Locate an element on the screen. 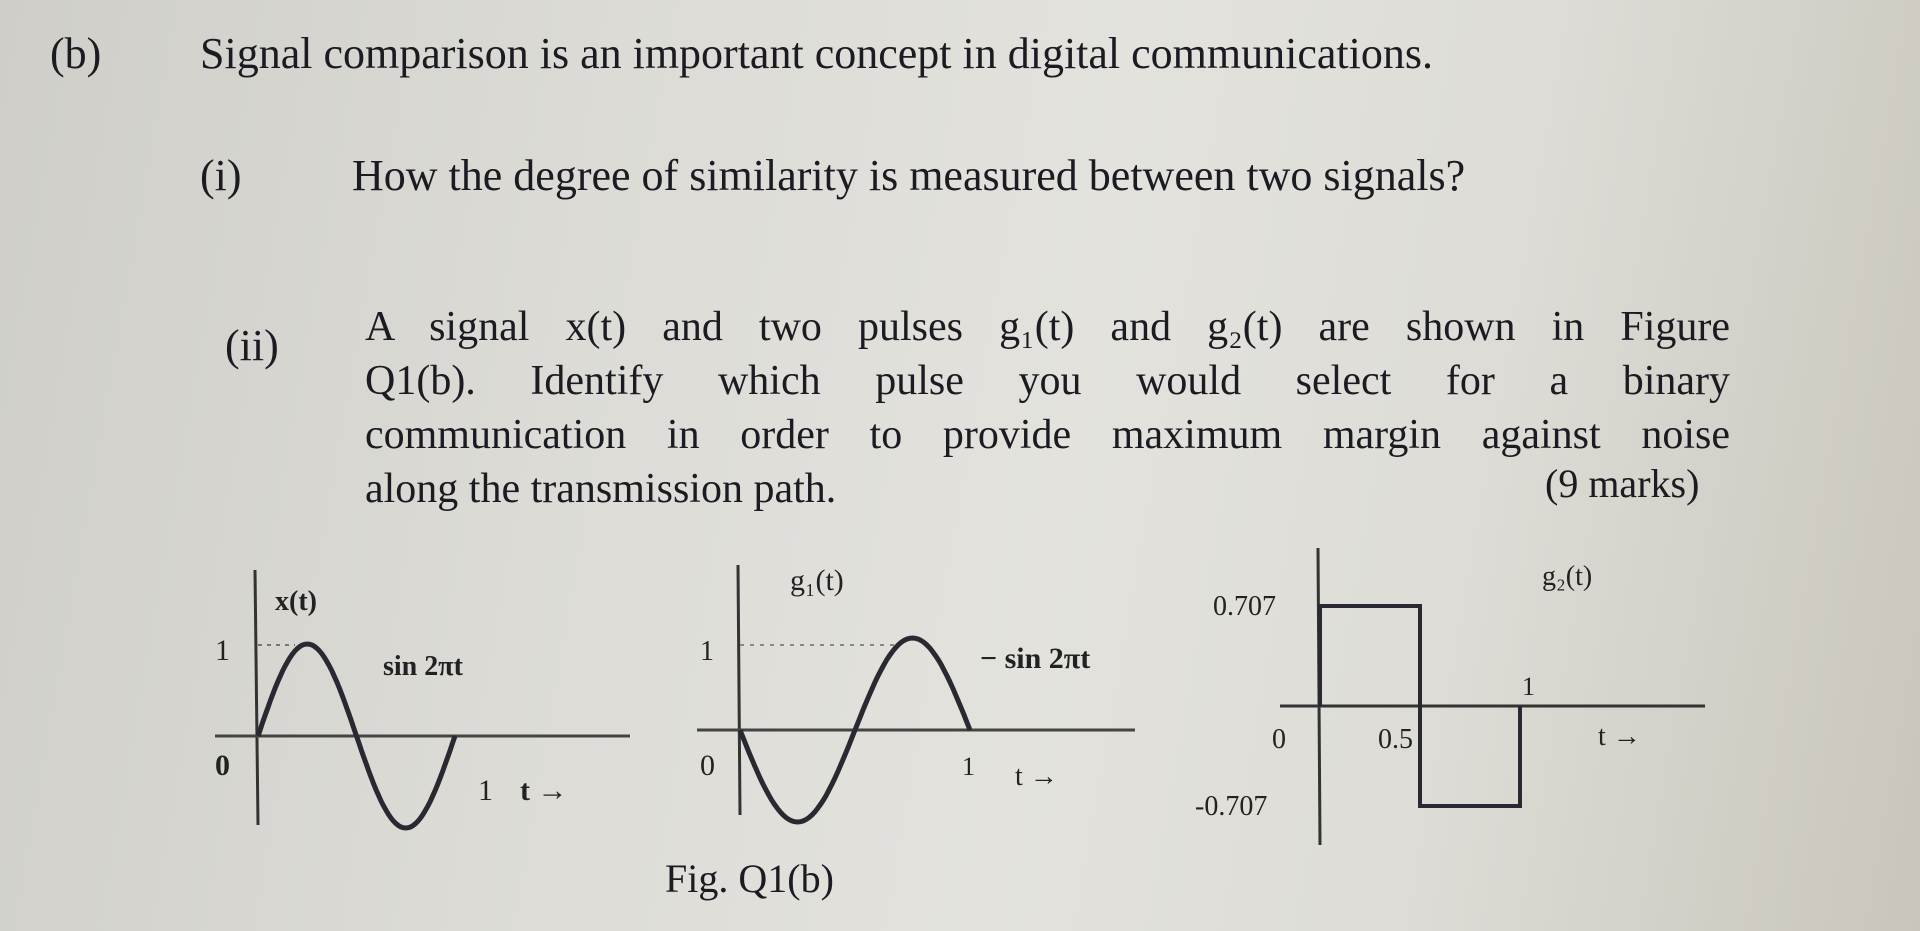 This screenshot has width=1920, height=931. y-tick-label: 0.707 is located at coordinates (1244, 606).